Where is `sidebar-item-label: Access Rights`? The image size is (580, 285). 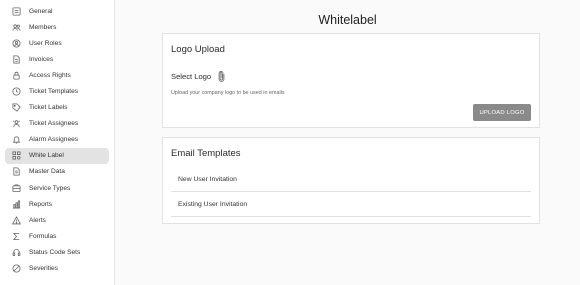 sidebar-item-label: Access Rights is located at coordinates (50, 75).